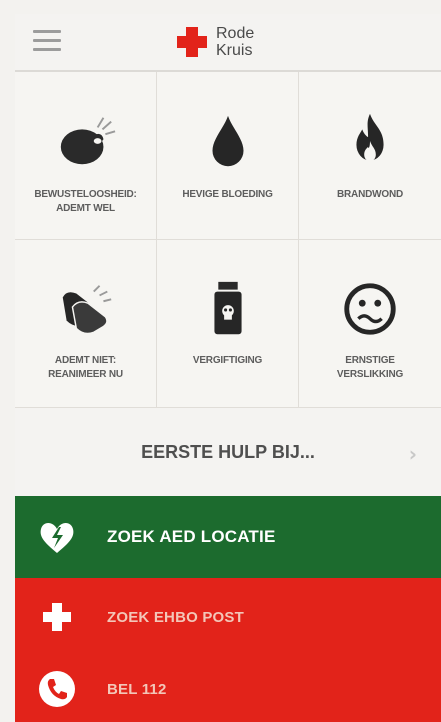 The width and height of the screenshot is (441, 722). Describe the element at coordinates (191, 536) in the screenshot. I see `find-aed-label: ZOEK AED LOCATIE` at that location.